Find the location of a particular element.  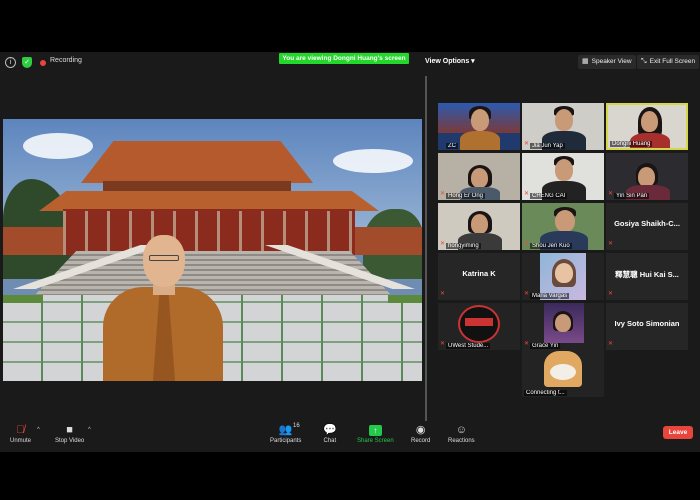

chevron-down-icon: ▾ is located at coordinates (473, 61).